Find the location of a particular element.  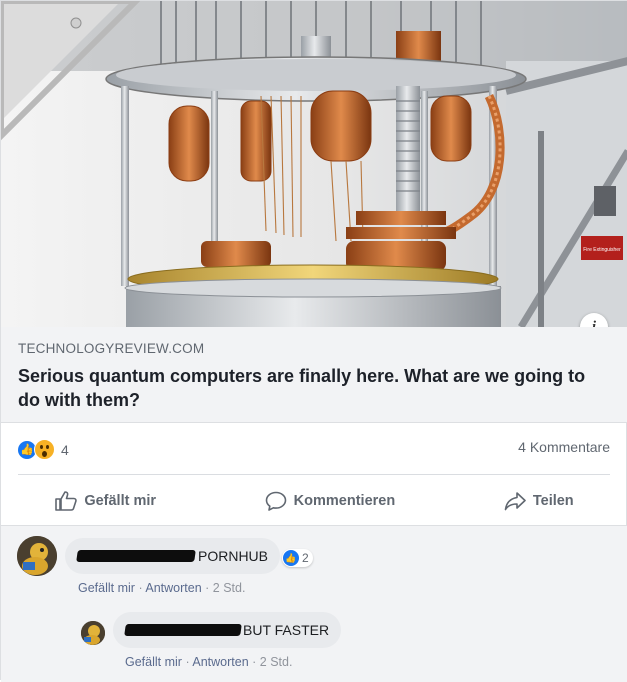

comment-text: BUT FASTER is located at coordinates (286, 630).